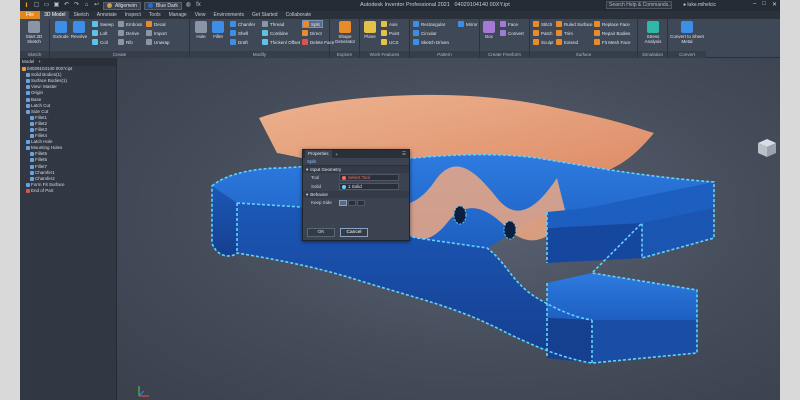 The width and height of the screenshot is (800, 400). I want to click on close-icon: ✕, so click(774, 4).